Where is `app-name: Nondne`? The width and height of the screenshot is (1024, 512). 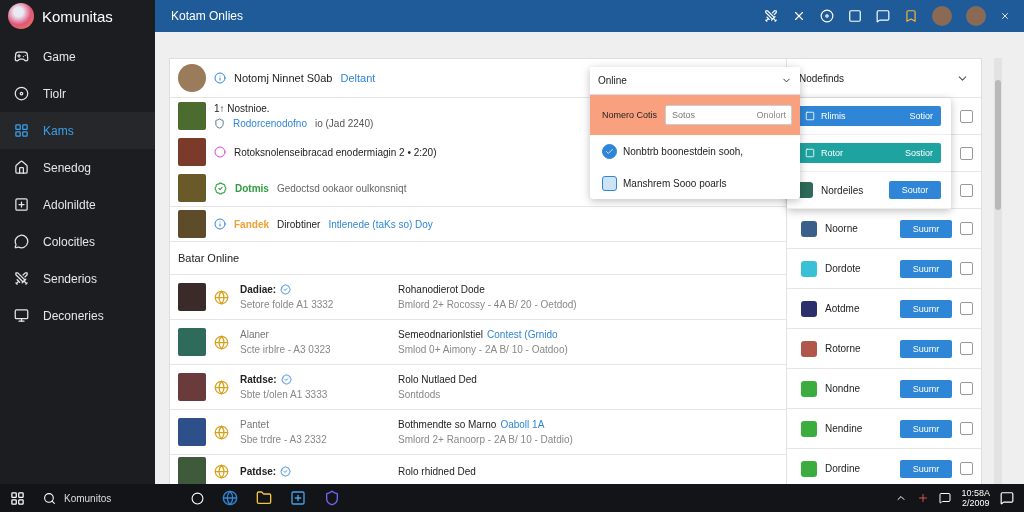
app-name: Nondne is located at coordinates (843, 388).